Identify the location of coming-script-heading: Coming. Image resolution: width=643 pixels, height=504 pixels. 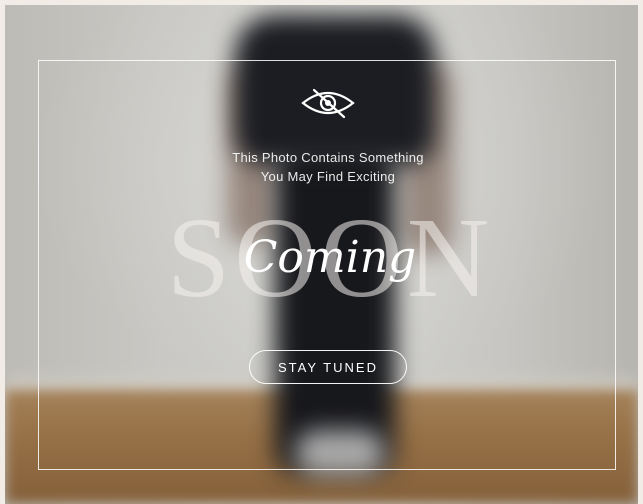
(330, 257).